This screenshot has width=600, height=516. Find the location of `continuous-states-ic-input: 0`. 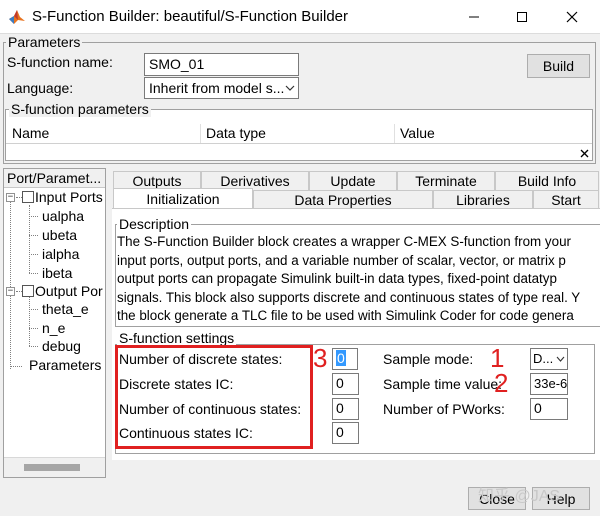

continuous-states-ic-input: 0 is located at coordinates (345, 433).